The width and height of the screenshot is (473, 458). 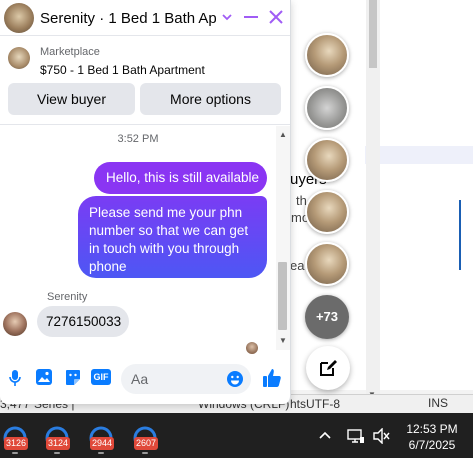 What do you see at coordinates (283, 134) in the screenshot?
I see `scroll-up-arrow: ▲` at bounding box center [283, 134].